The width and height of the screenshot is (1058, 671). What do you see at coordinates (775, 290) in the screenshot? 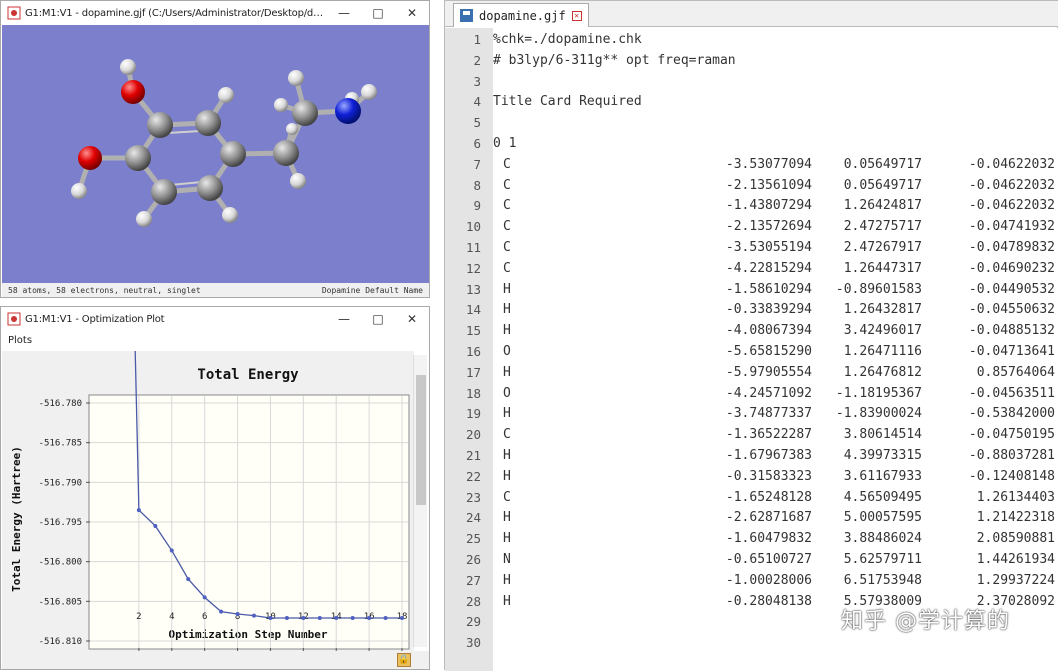
I see `code-line: H -1.58610294 -0.89601583 -0.04490532` at bounding box center [775, 290].